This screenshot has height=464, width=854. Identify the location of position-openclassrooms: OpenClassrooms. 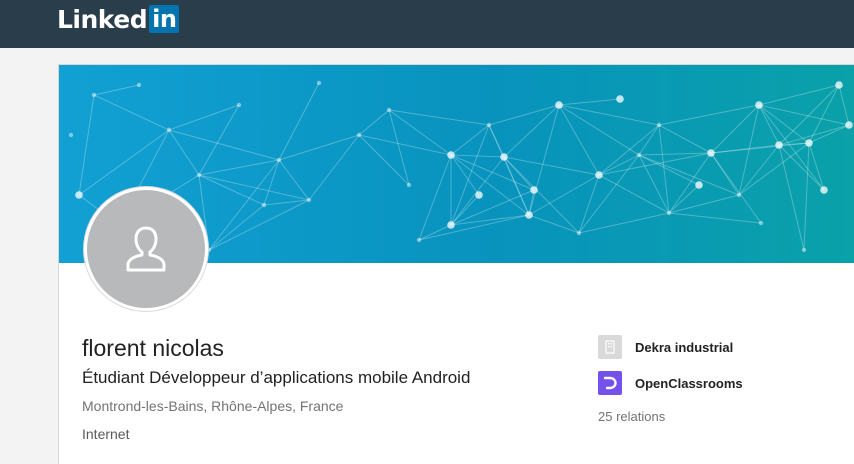
(670, 383).